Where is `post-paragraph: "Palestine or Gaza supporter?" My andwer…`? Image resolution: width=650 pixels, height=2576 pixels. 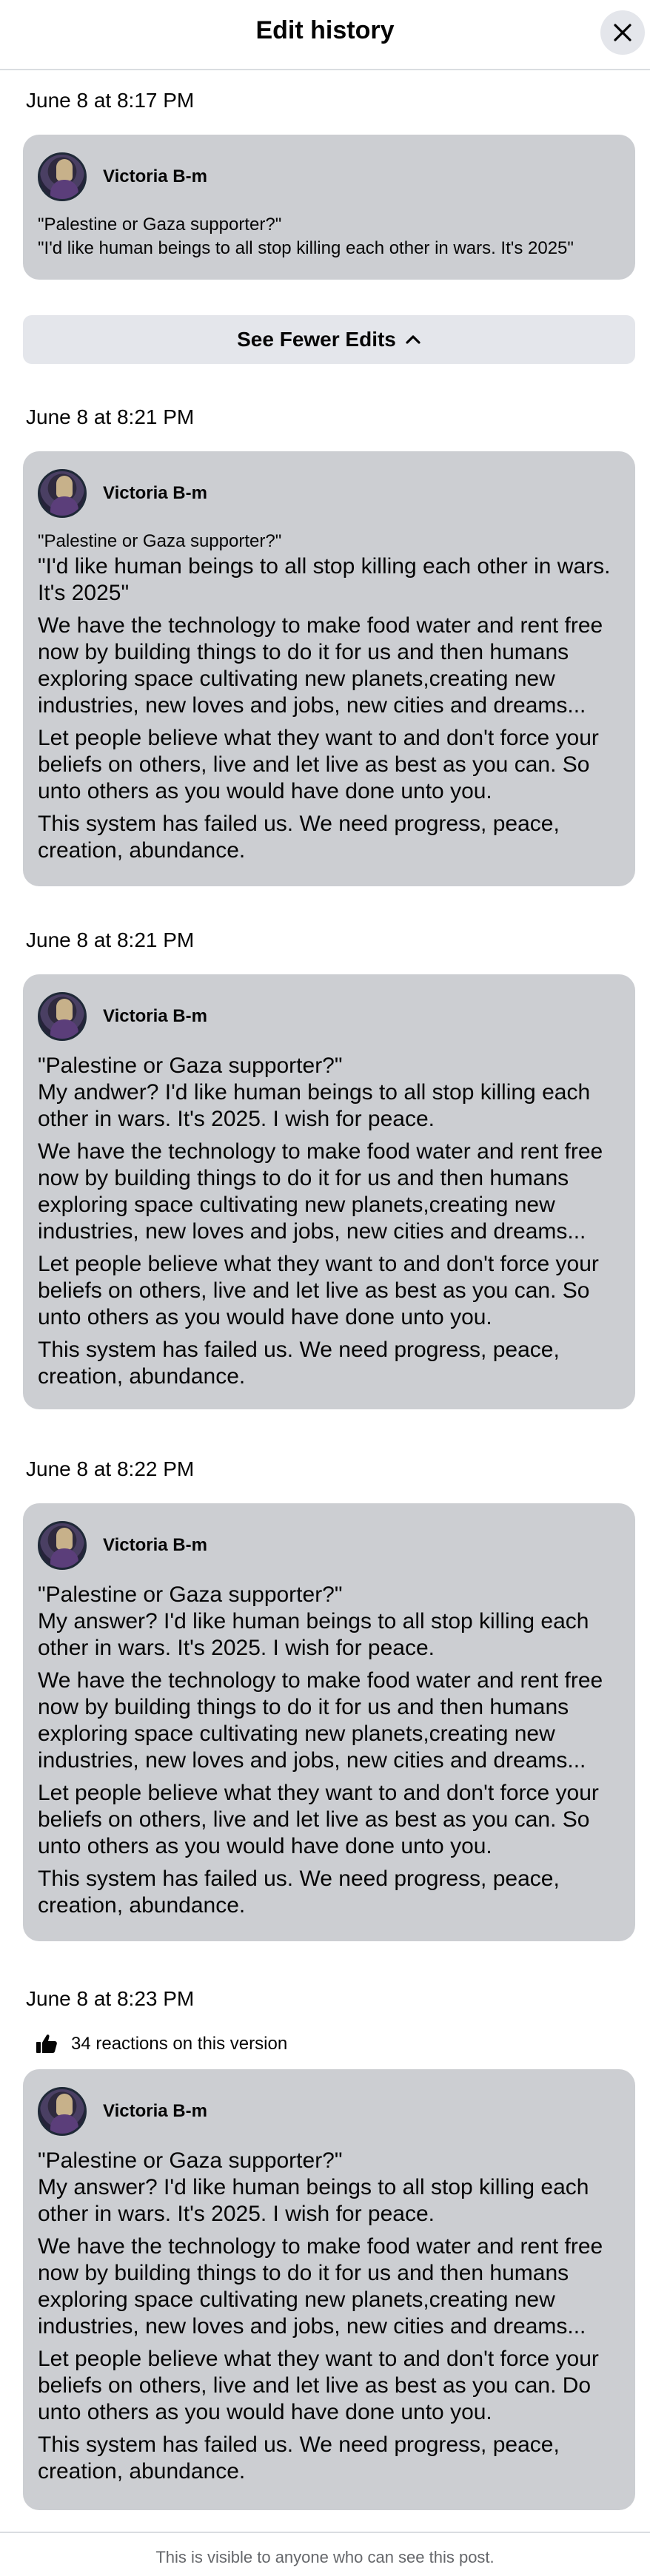
post-paragraph: "Palestine or Gaza supporter?" My andwer… is located at coordinates (314, 1092).